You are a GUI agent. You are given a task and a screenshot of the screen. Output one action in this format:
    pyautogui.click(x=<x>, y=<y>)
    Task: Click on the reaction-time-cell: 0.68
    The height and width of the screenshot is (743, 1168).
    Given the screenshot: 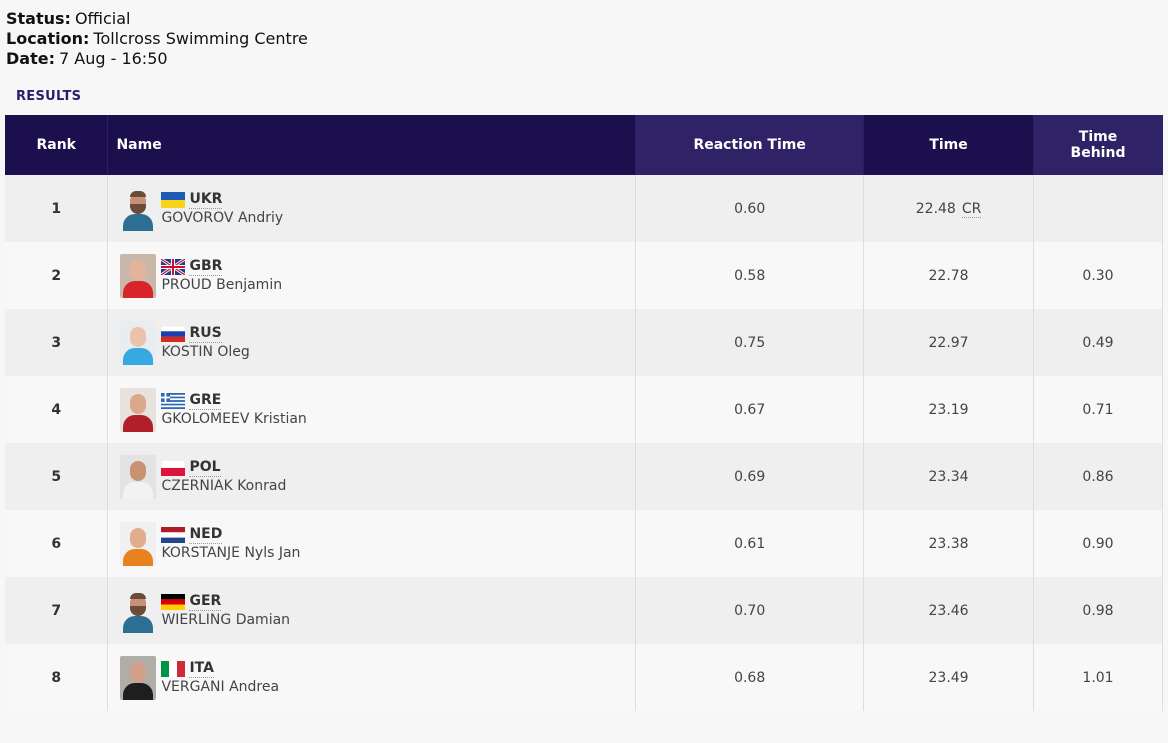 What is the action you would take?
    pyautogui.click(x=750, y=677)
    